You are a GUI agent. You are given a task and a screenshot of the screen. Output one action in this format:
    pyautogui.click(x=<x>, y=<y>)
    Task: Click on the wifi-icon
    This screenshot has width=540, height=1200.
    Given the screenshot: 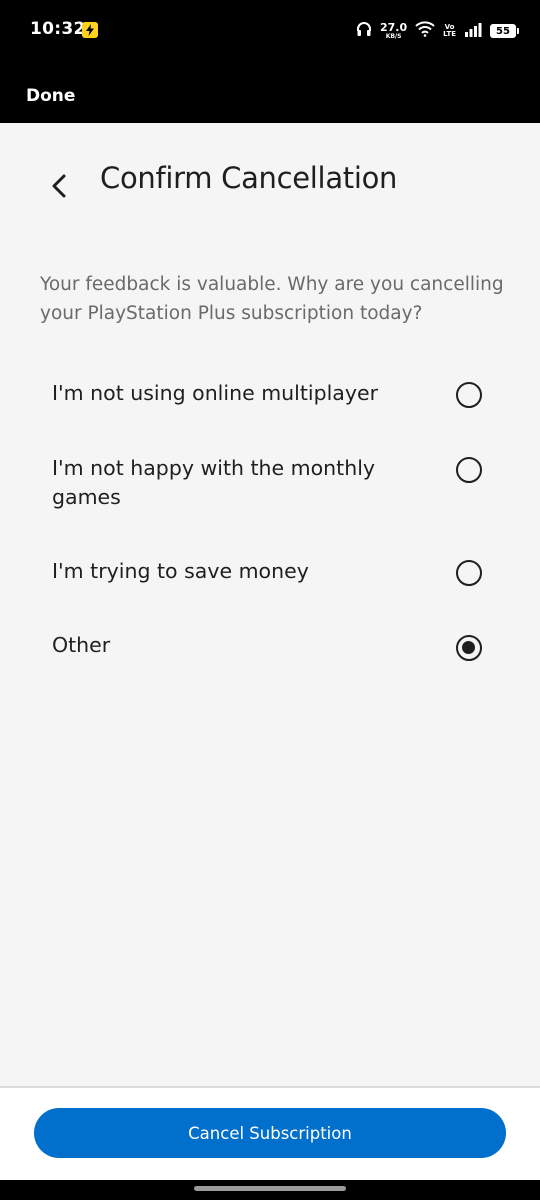 What is the action you would take?
    pyautogui.click(x=425, y=31)
    